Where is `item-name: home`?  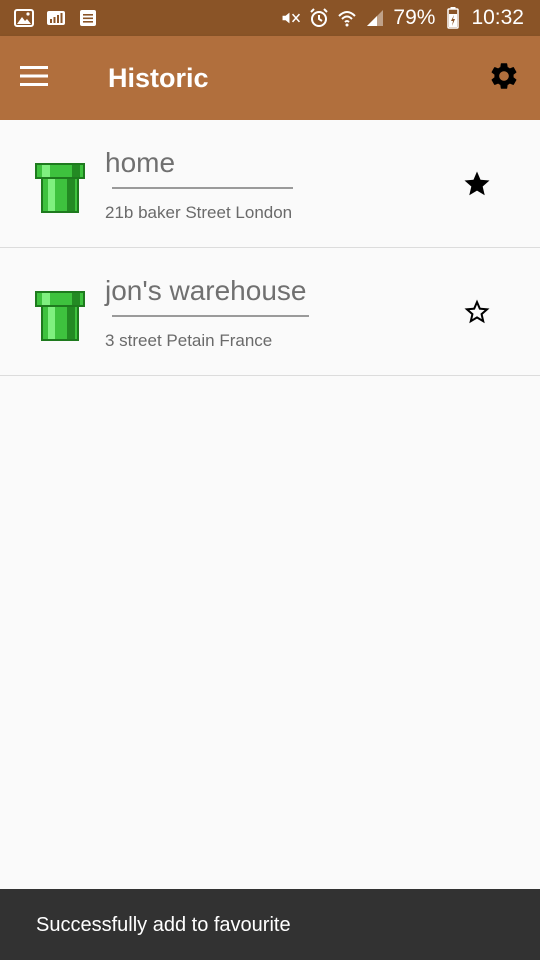
item-name: home is located at coordinates (140, 162).